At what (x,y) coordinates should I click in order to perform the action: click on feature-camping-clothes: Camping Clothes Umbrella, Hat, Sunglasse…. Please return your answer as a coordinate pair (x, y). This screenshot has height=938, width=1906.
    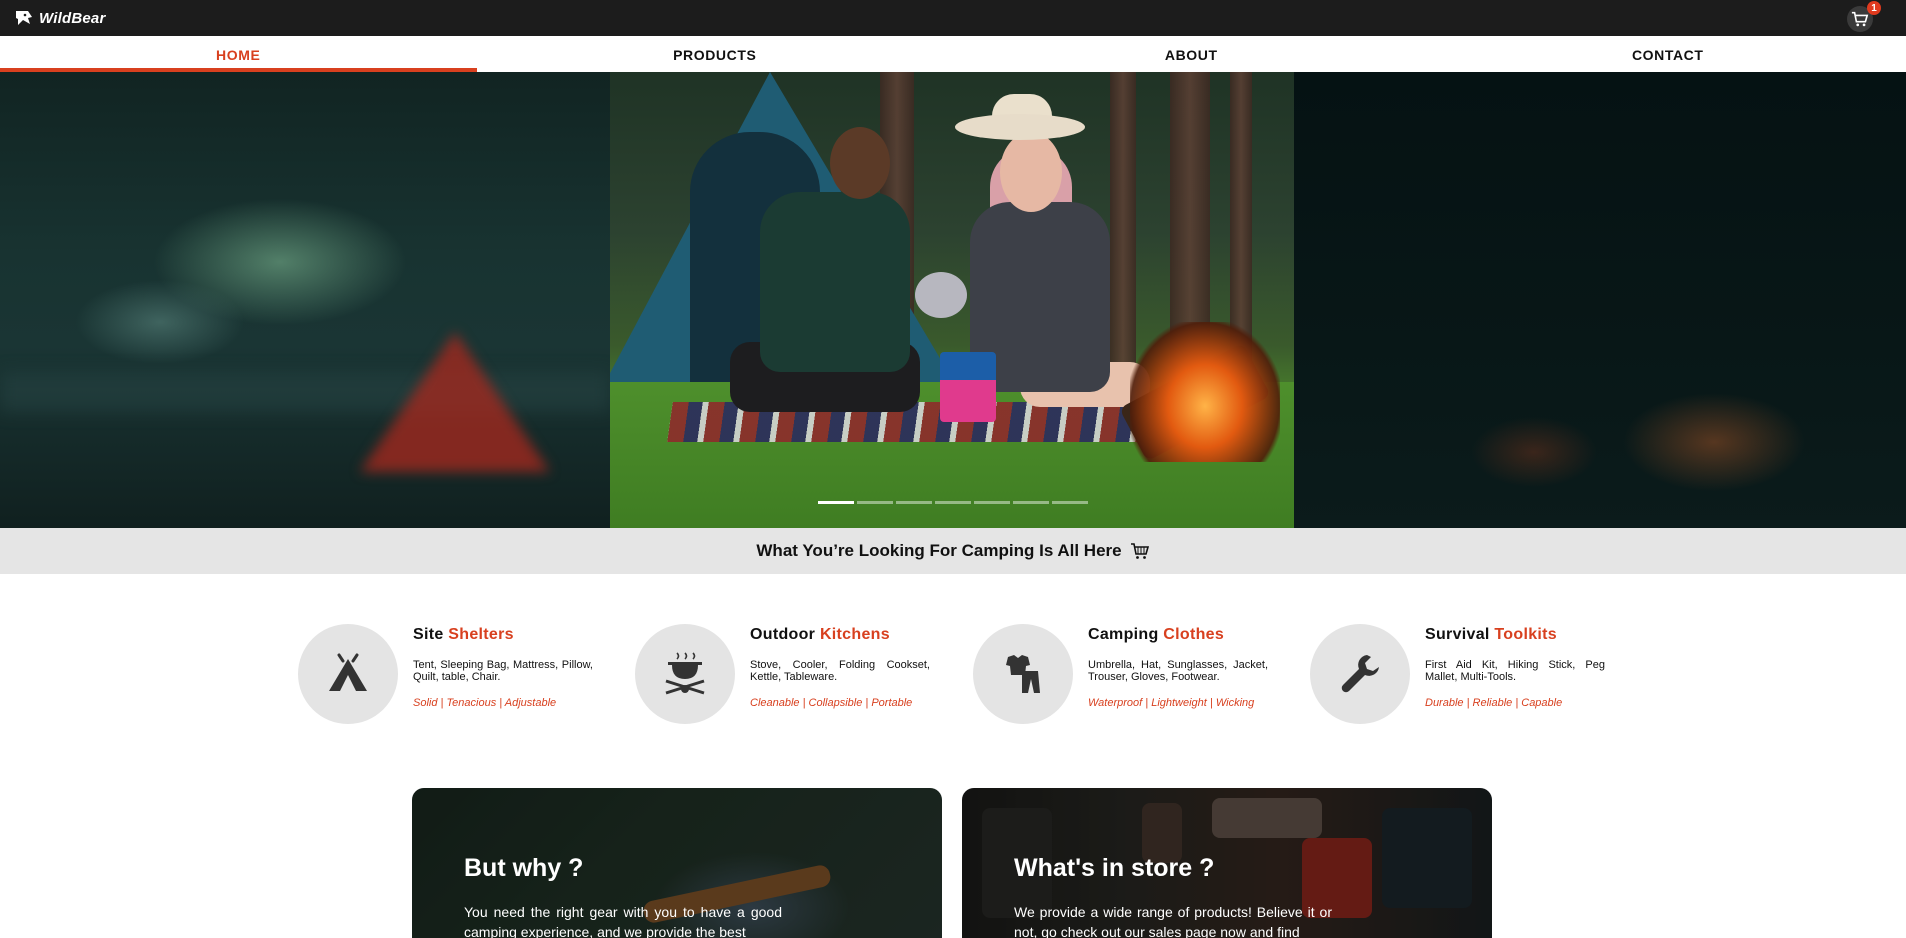
    Looking at the image, I should click on (1133, 674).